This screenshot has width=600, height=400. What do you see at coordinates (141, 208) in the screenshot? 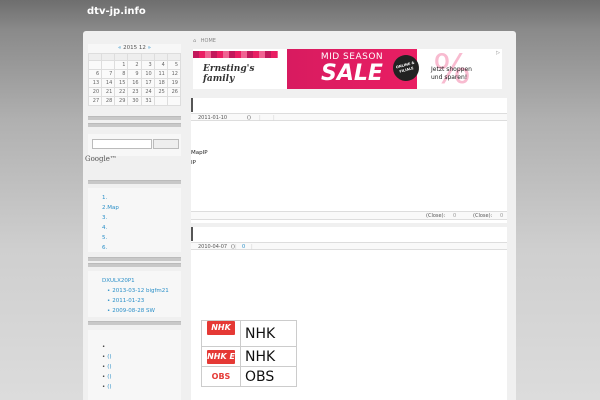
I see `menu-link: 2.Map` at bounding box center [141, 208].